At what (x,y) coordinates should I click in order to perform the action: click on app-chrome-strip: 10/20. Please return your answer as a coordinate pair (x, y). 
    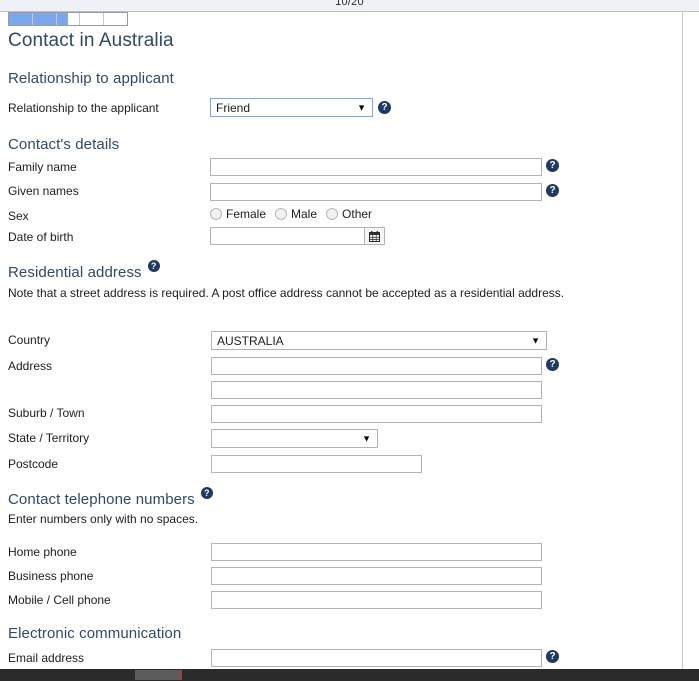
    Looking at the image, I should click on (349, 6).